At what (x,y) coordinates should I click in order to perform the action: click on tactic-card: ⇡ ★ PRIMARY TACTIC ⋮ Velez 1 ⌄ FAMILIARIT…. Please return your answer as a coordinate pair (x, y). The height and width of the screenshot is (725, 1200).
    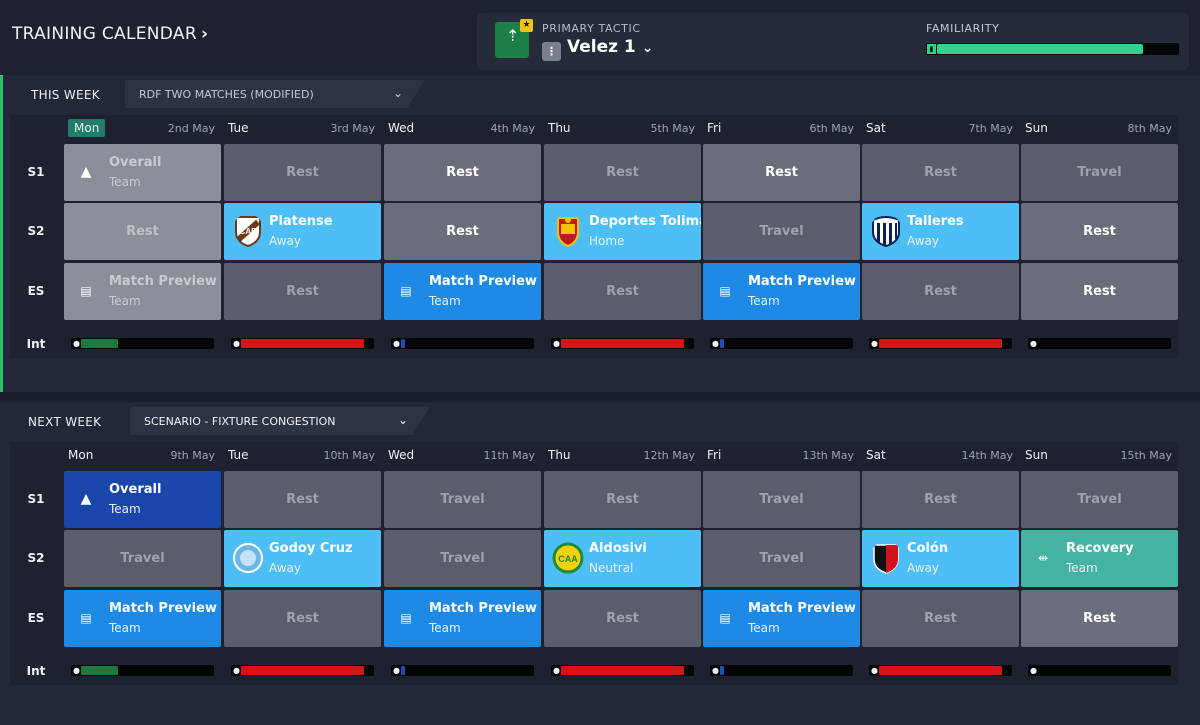
    Looking at the image, I should click on (833, 41).